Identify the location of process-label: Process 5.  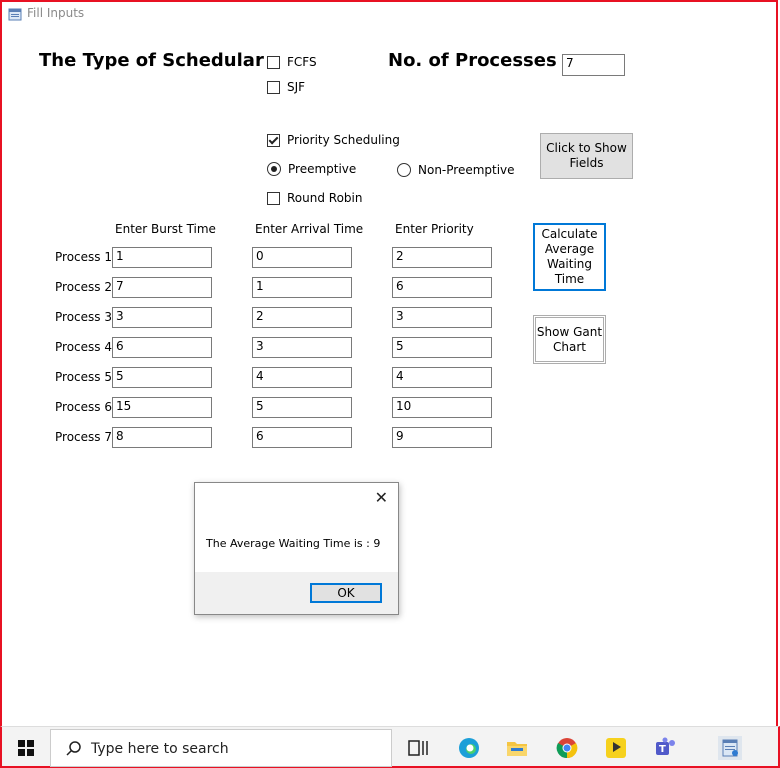
(83, 377).